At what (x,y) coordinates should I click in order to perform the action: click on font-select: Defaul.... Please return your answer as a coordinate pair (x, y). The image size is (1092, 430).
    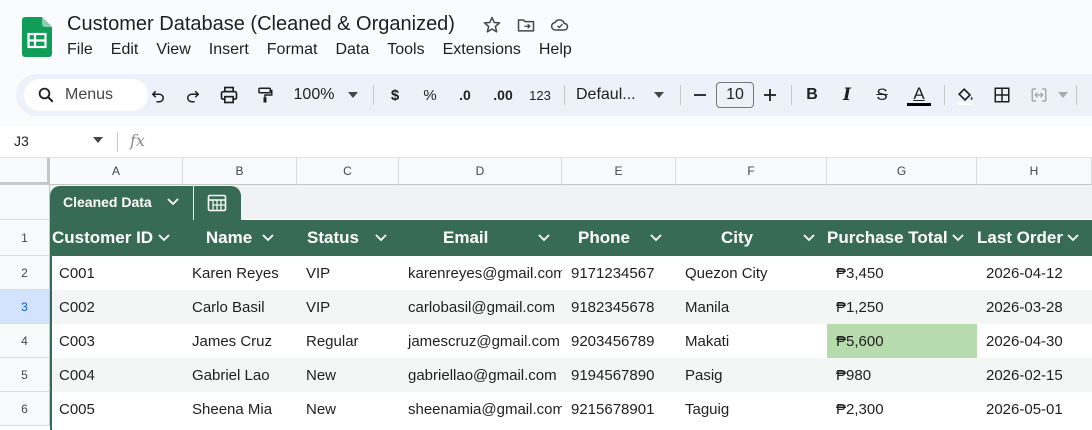
    Looking at the image, I should click on (611, 95).